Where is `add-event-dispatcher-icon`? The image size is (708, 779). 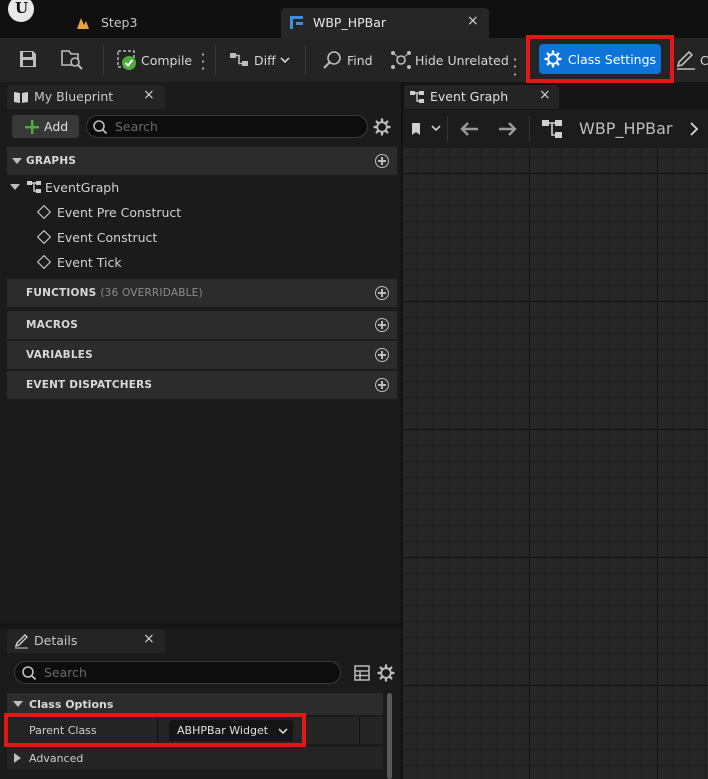
add-event-dispatcher-icon is located at coordinates (382, 385).